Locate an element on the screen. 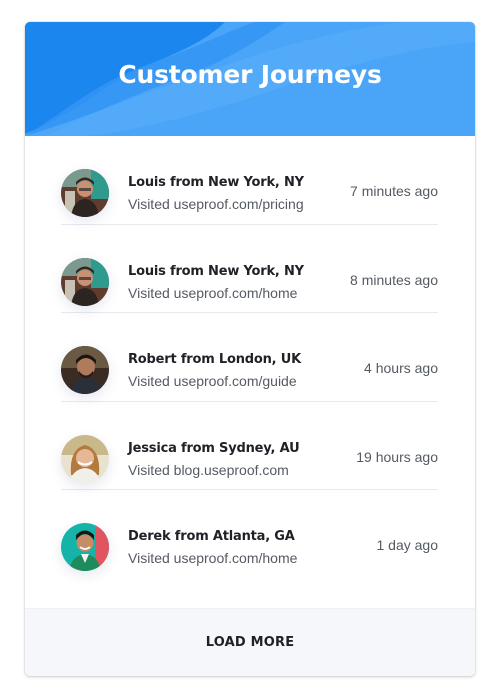  visited-page: Visited useproof.com/pricing is located at coordinates (216, 204).